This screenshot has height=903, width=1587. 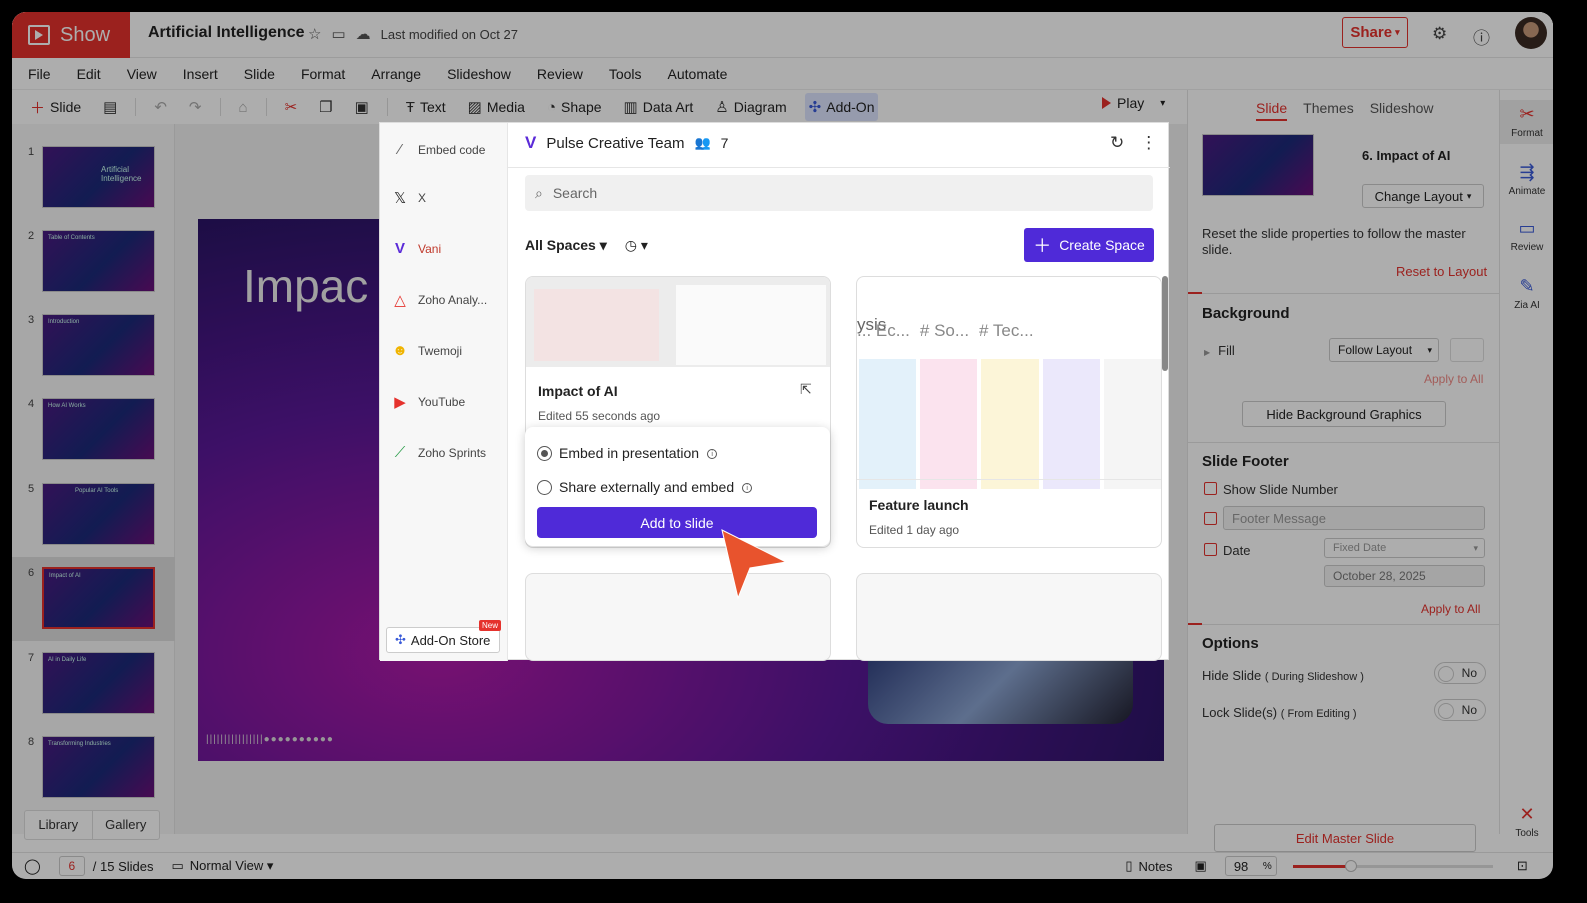 What do you see at coordinates (442, 402) in the screenshot?
I see `addon-youtube-label: YouTube` at bounding box center [442, 402].